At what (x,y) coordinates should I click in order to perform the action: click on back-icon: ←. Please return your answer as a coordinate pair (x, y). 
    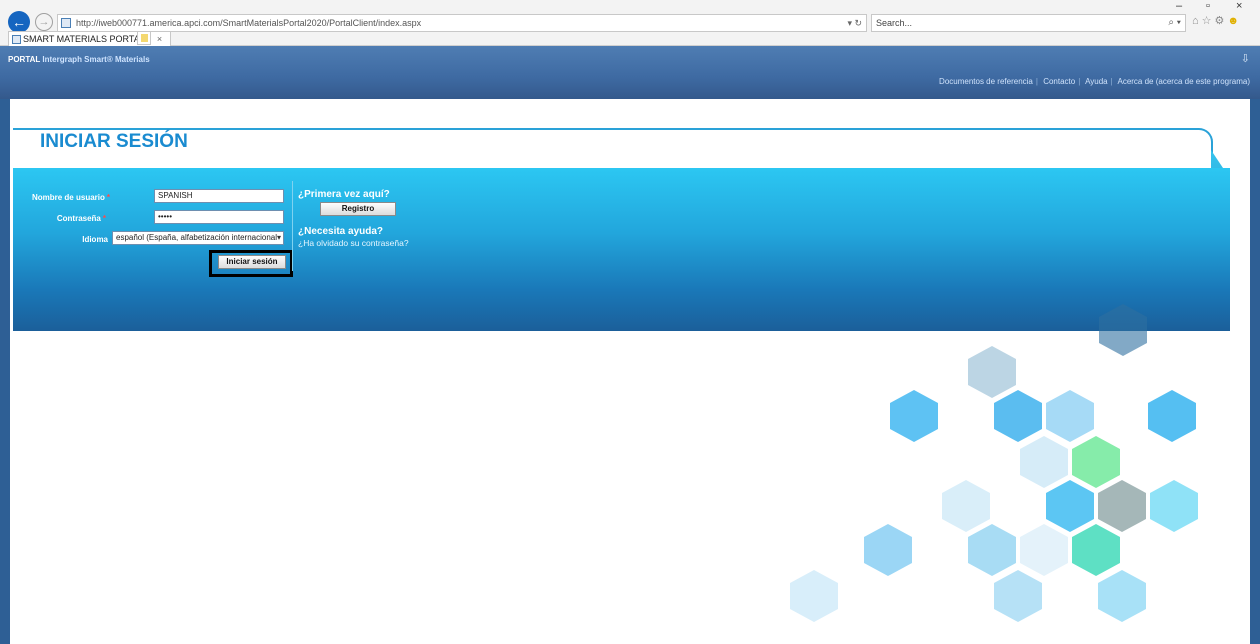
    Looking at the image, I should click on (19, 22).